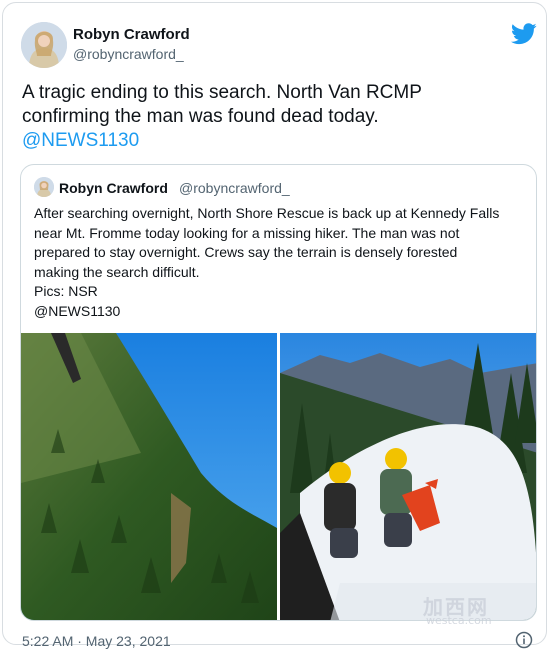  I want to click on quoted-mention: @NEWS1130, so click(77, 310).